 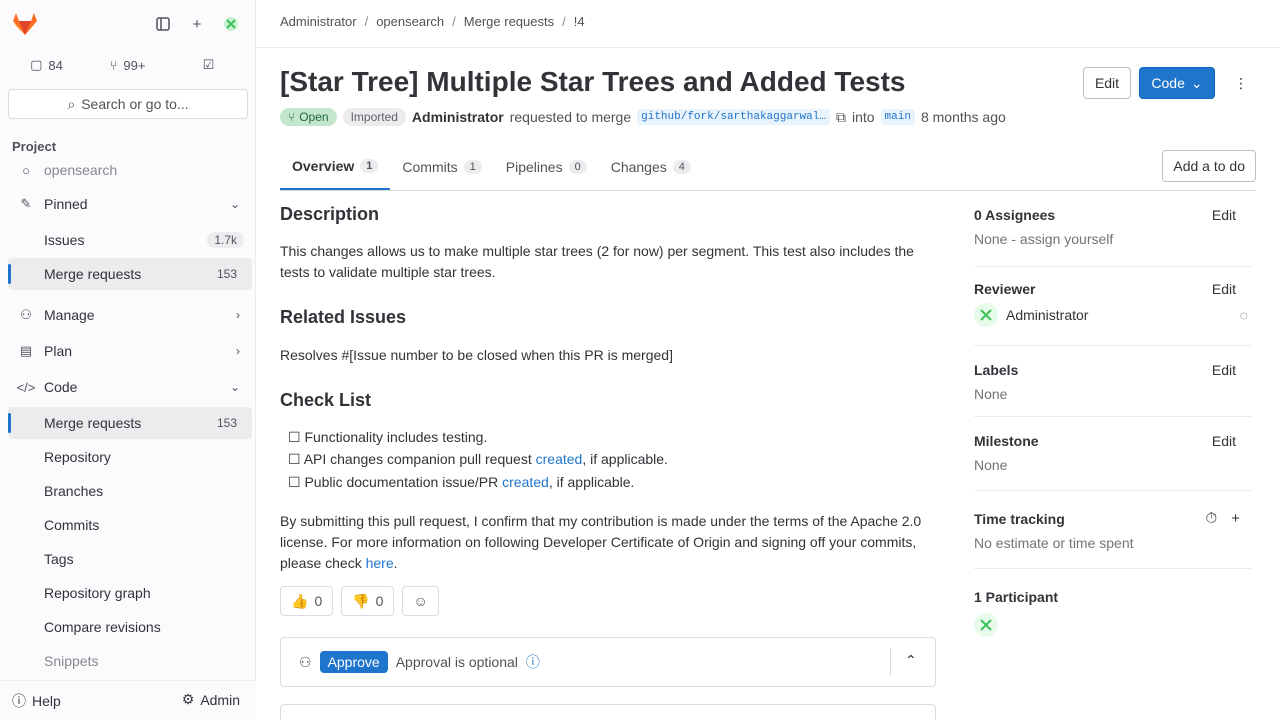 I want to click on milestone-title: Milestone, so click(x=1006, y=441).